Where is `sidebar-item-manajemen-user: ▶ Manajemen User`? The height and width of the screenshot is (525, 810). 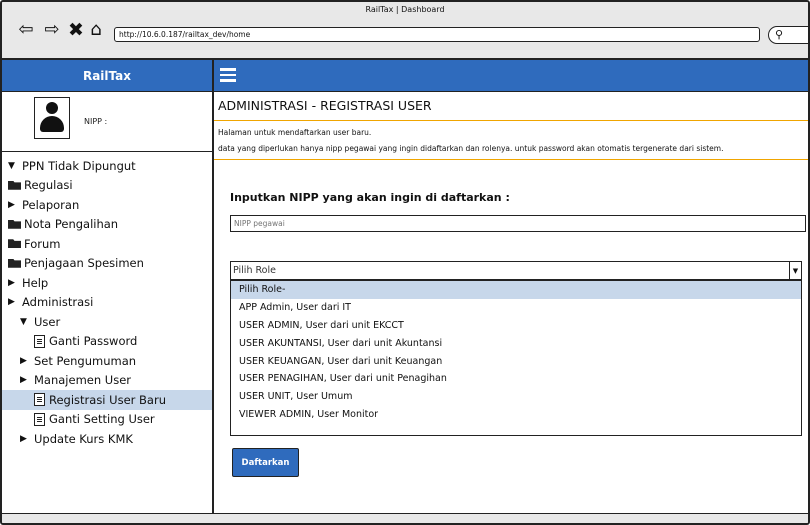 sidebar-item-manajemen-user: ▶ Manajemen User is located at coordinates (111, 381).